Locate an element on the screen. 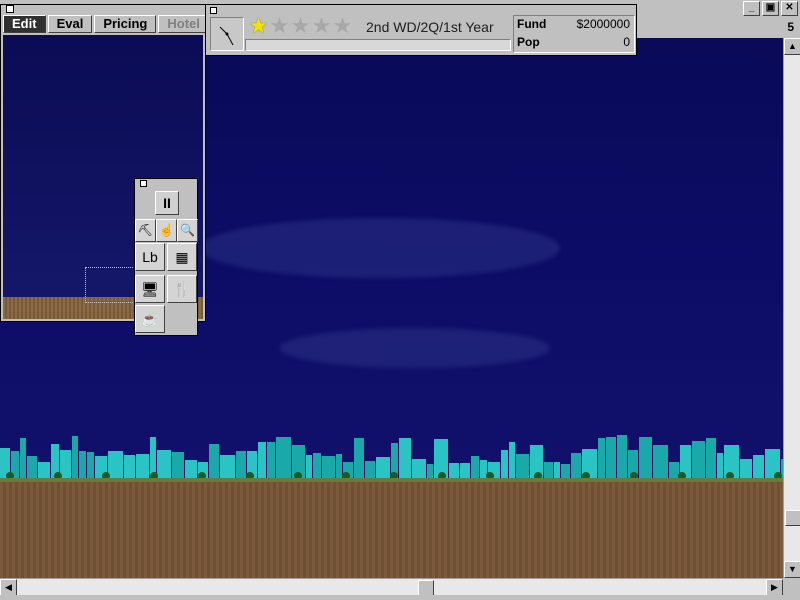 This screenshot has width=800, height=600. close-button: ✕ is located at coordinates (789, 8).